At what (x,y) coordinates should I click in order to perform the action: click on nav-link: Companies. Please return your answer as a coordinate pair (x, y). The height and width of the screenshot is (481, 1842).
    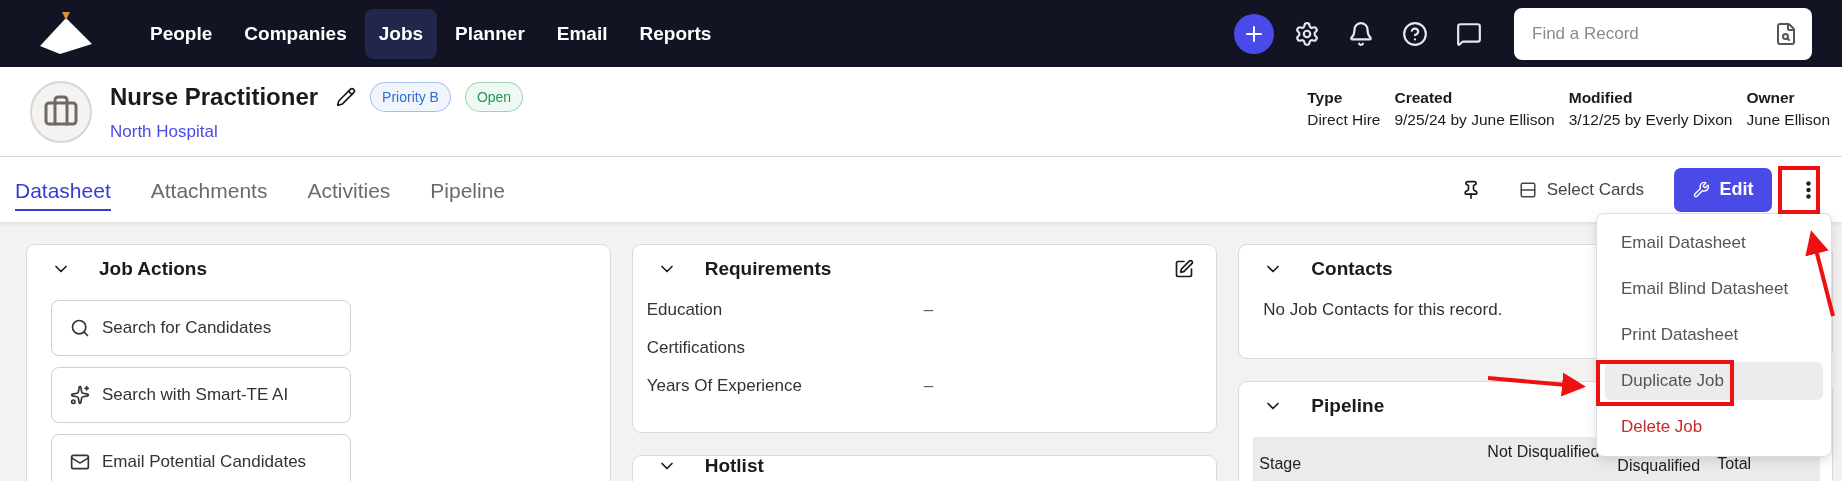
    Looking at the image, I should click on (295, 33).